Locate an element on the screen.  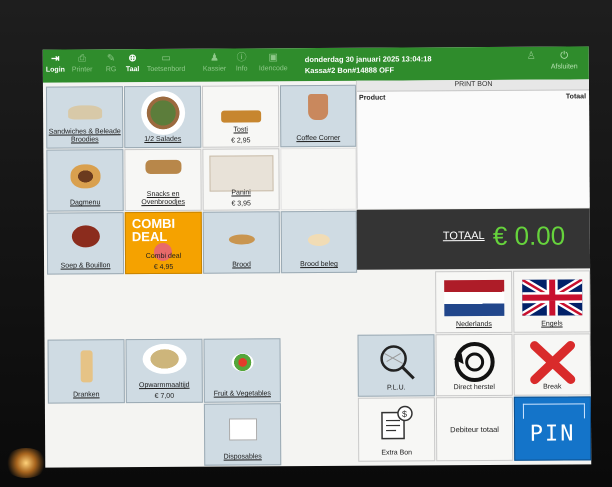
tile-label: Snacks en Ovenbroodjes is located at coordinates (163, 198).